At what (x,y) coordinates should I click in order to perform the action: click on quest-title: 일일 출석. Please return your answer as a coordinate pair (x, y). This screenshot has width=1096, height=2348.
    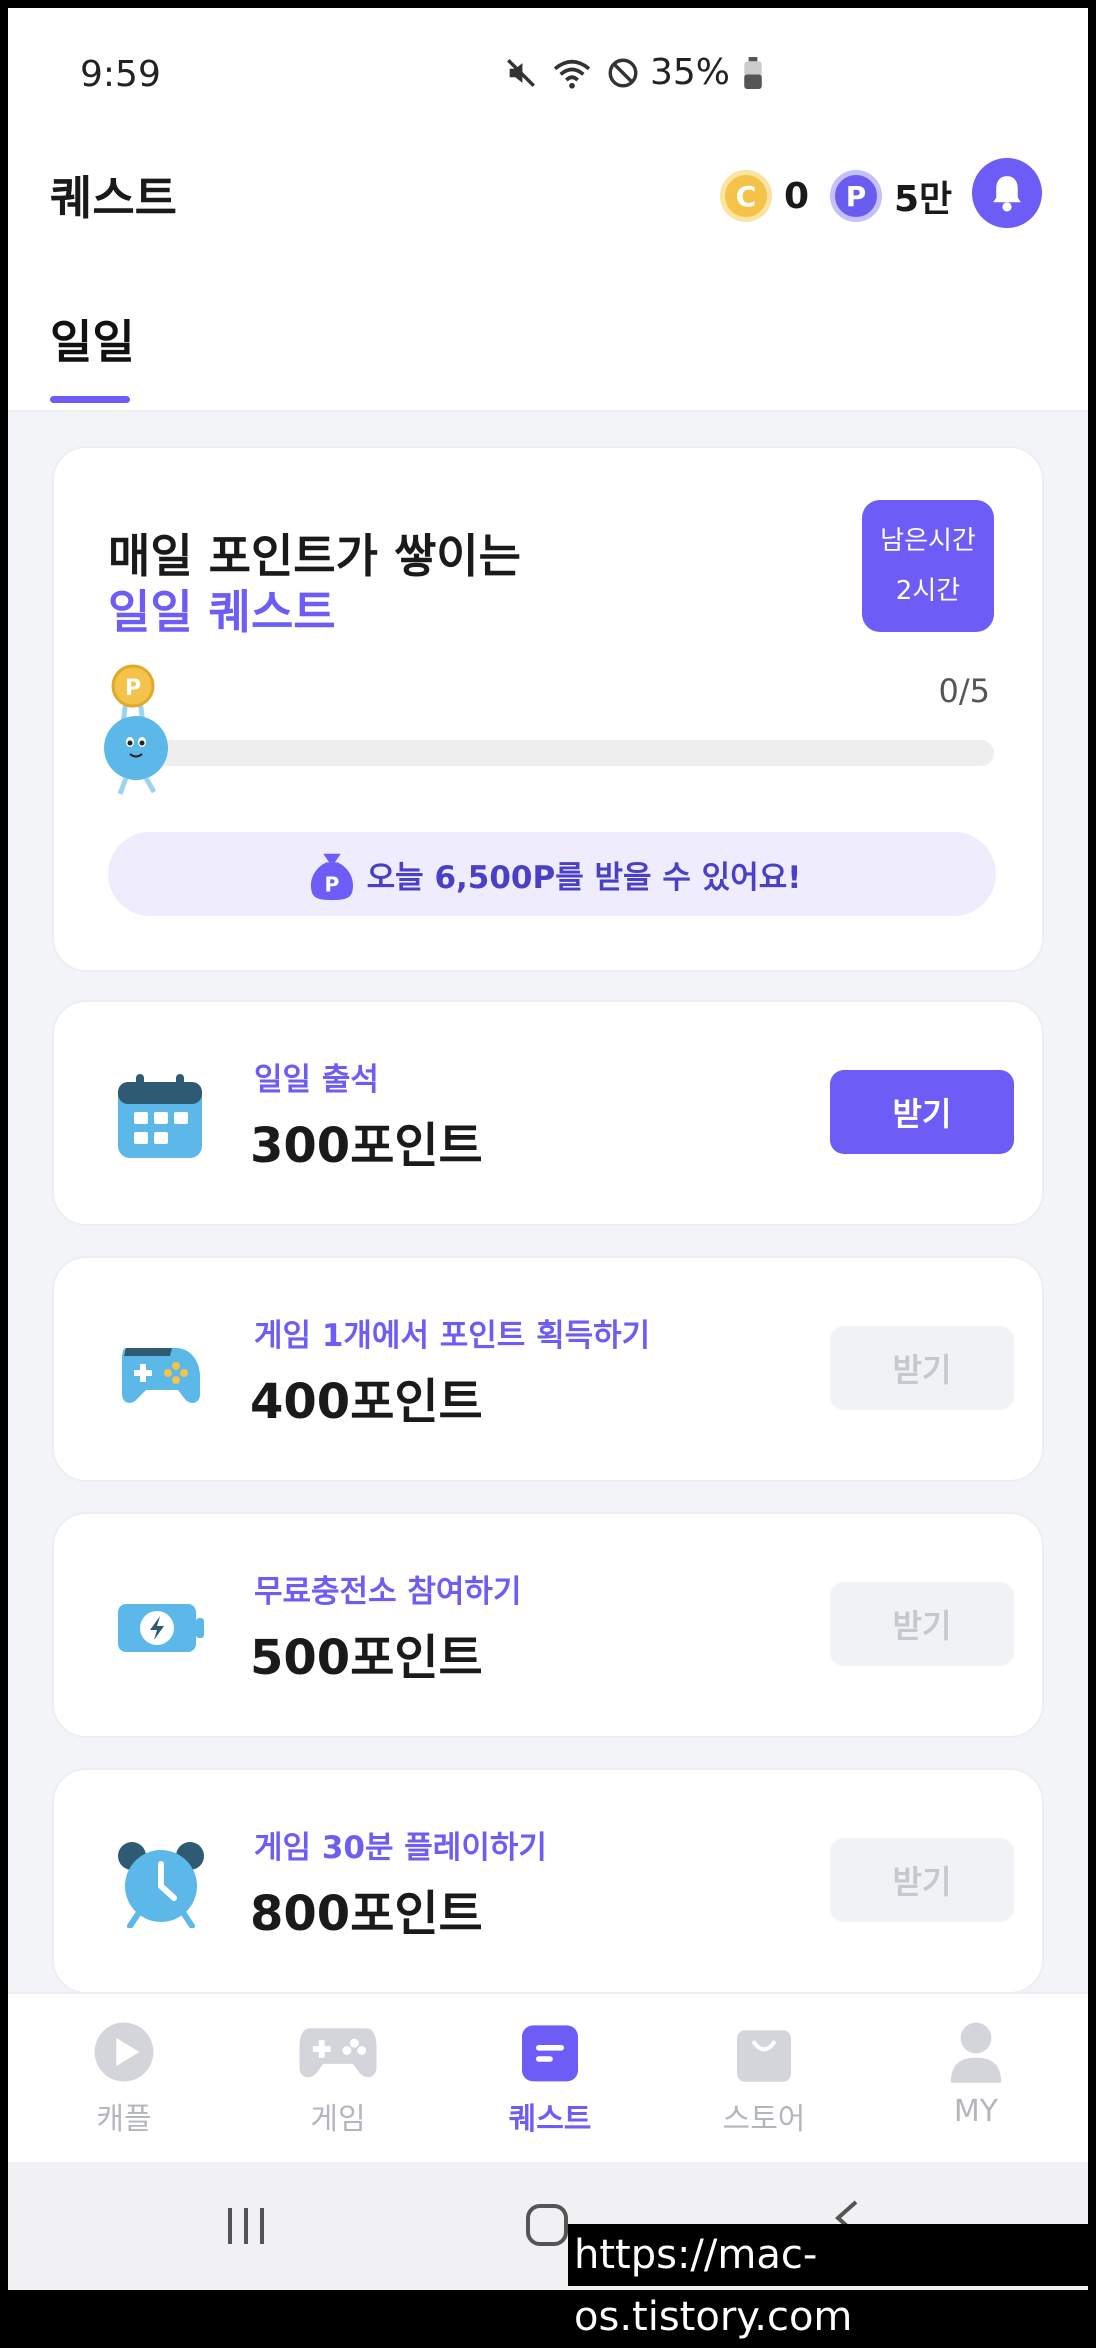
    Looking at the image, I should click on (316, 1080).